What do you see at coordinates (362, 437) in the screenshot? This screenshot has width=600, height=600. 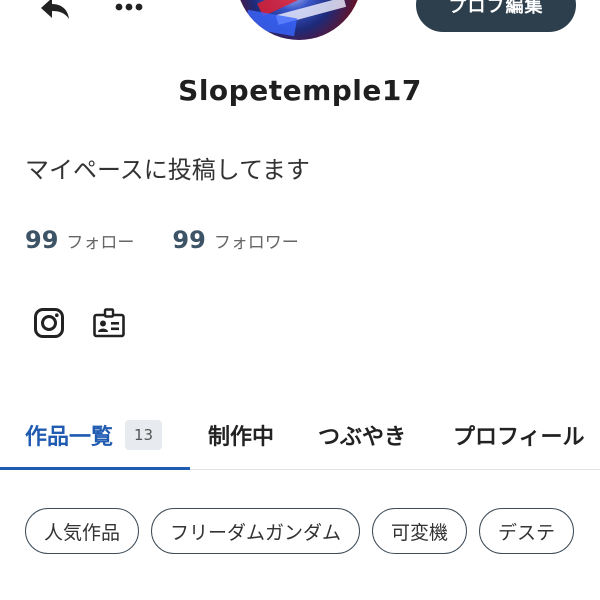 I see `tab-tweets-label: つぶやき` at bounding box center [362, 437].